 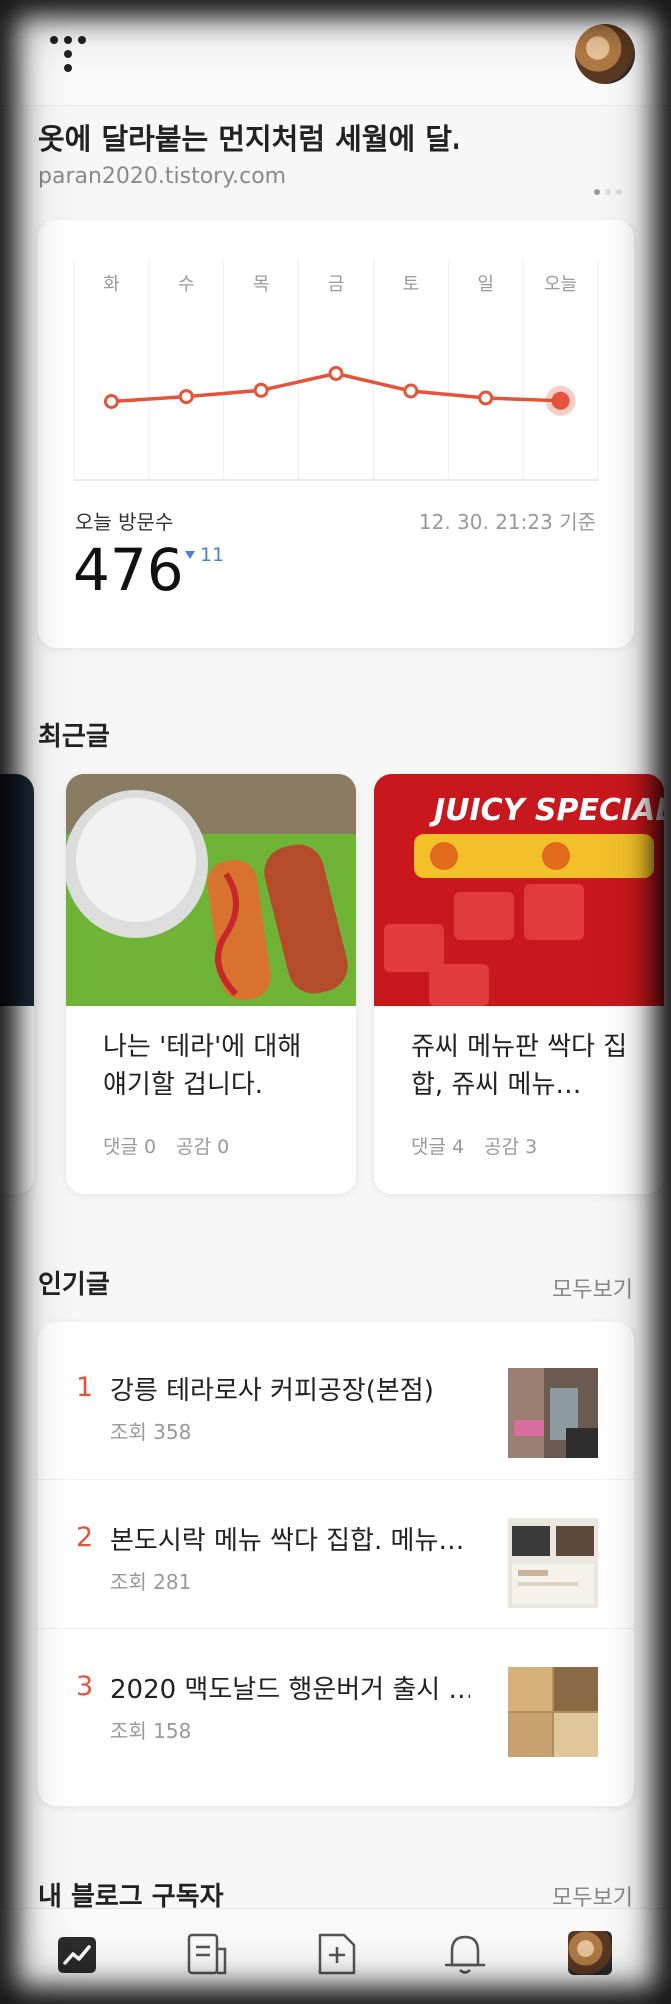 I want to click on new-post-icon, so click(x=337, y=1954).